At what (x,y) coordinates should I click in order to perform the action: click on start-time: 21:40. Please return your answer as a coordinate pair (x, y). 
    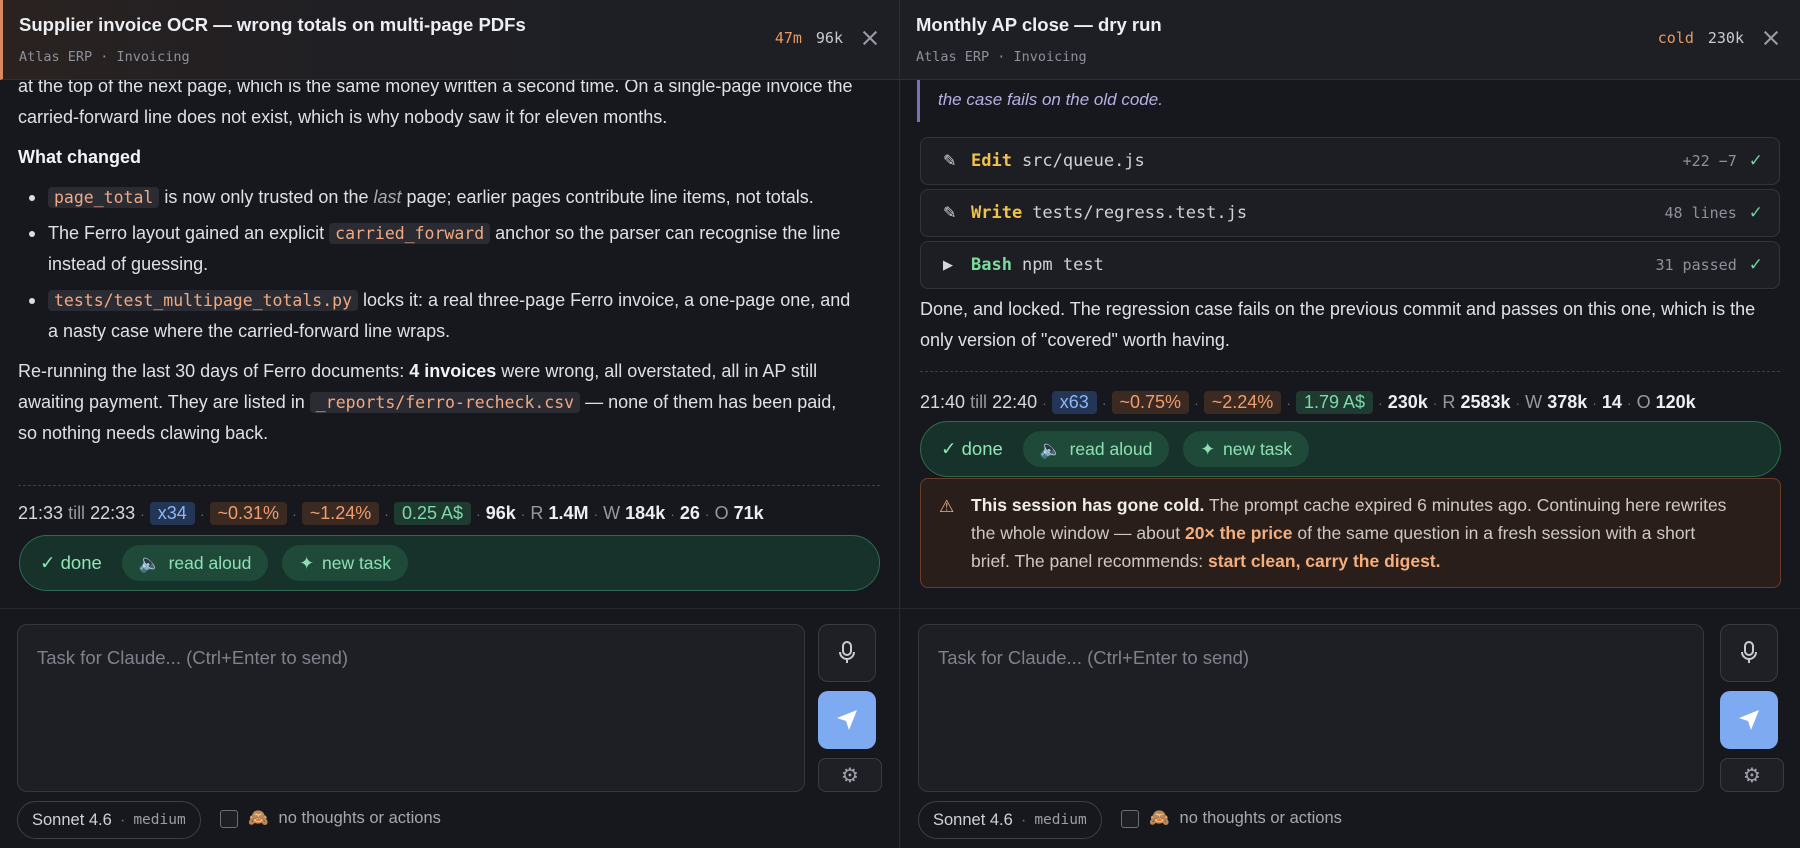
    Looking at the image, I should click on (943, 402).